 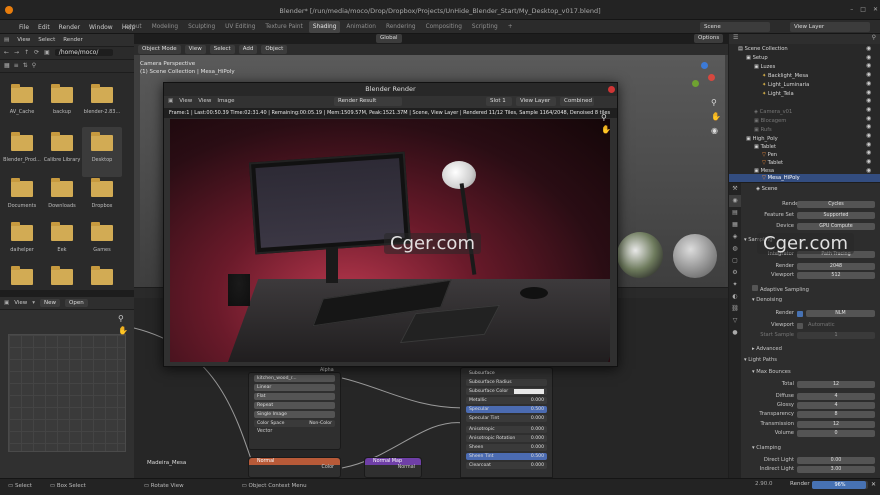 What do you see at coordinates (248, 49) in the screenshot?
I see `viewport-menu-add: Add` at bounding box center [248, 49].